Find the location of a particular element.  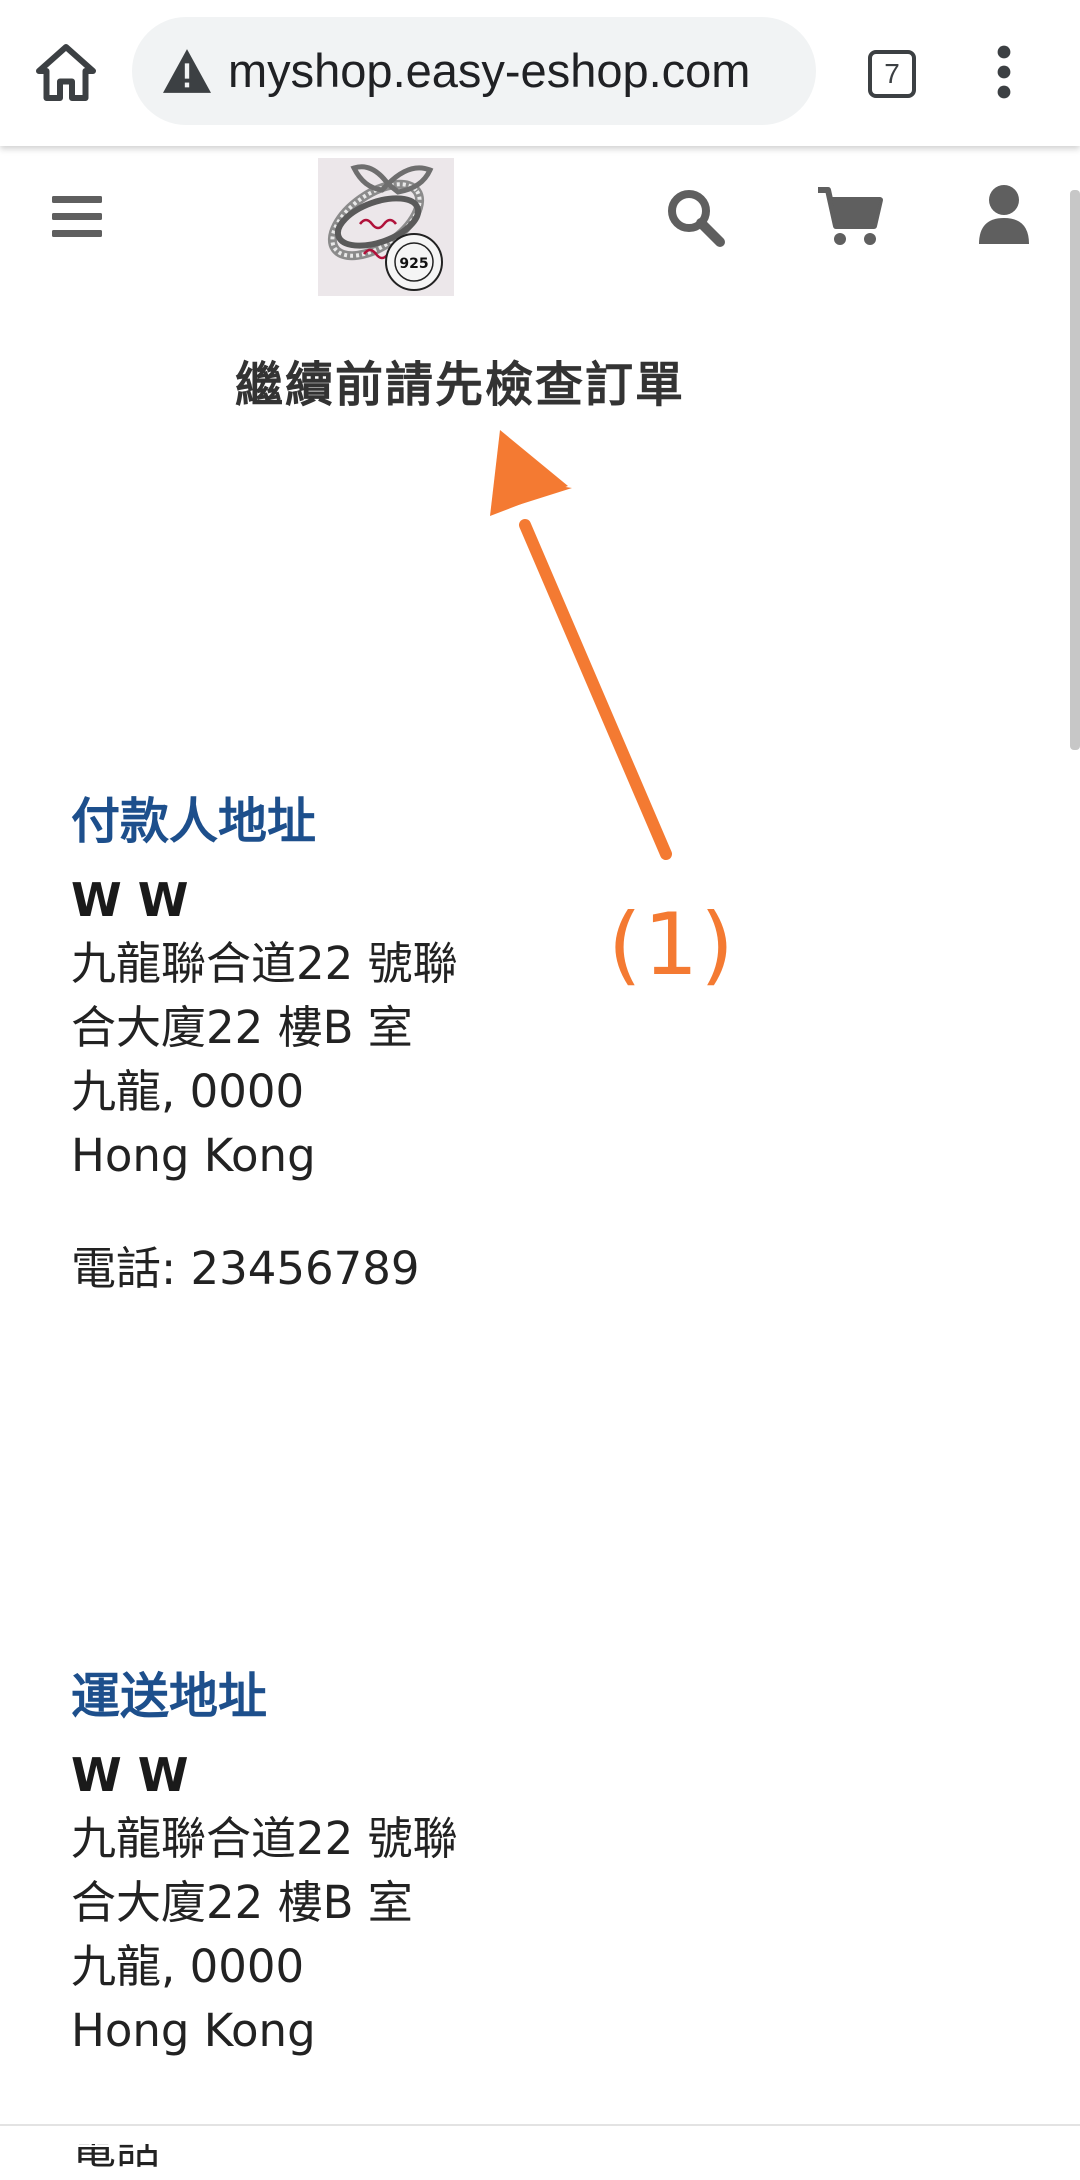

billing-address-line: 九龍, 0000 is located at coordinates (188, 1091).